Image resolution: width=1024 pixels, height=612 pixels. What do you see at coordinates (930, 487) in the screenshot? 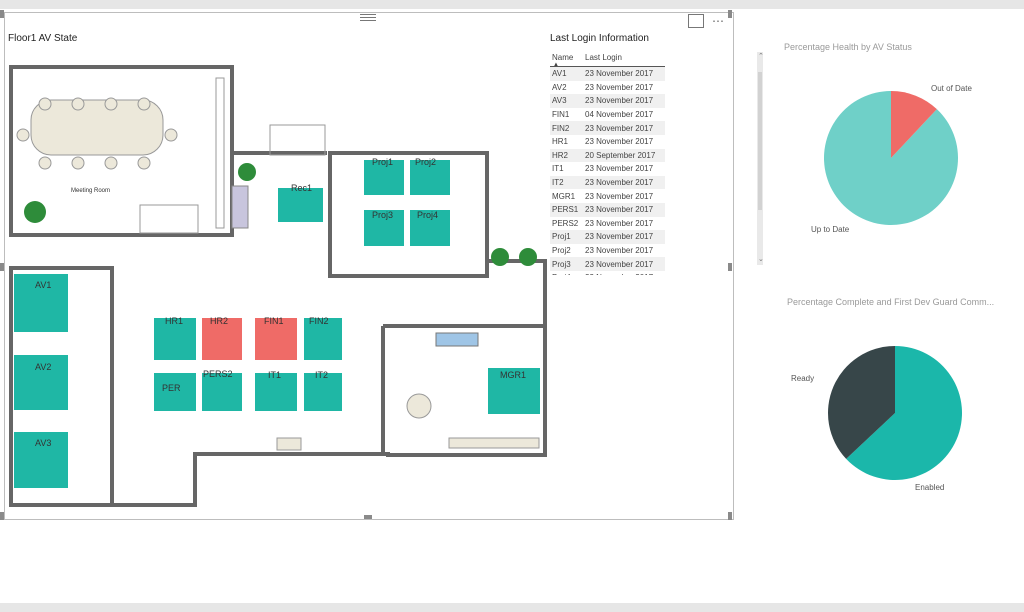
I see `pie2-label-enabled: Enabled` at bounding box center [930, 487].